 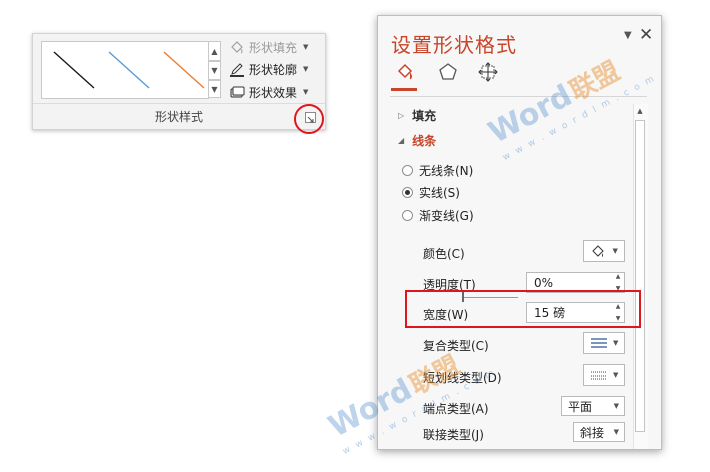 What do you see at coordinates (598, 343) in the screenshot?
I see `compound-lines-icon` at bounding box center [598, 343].